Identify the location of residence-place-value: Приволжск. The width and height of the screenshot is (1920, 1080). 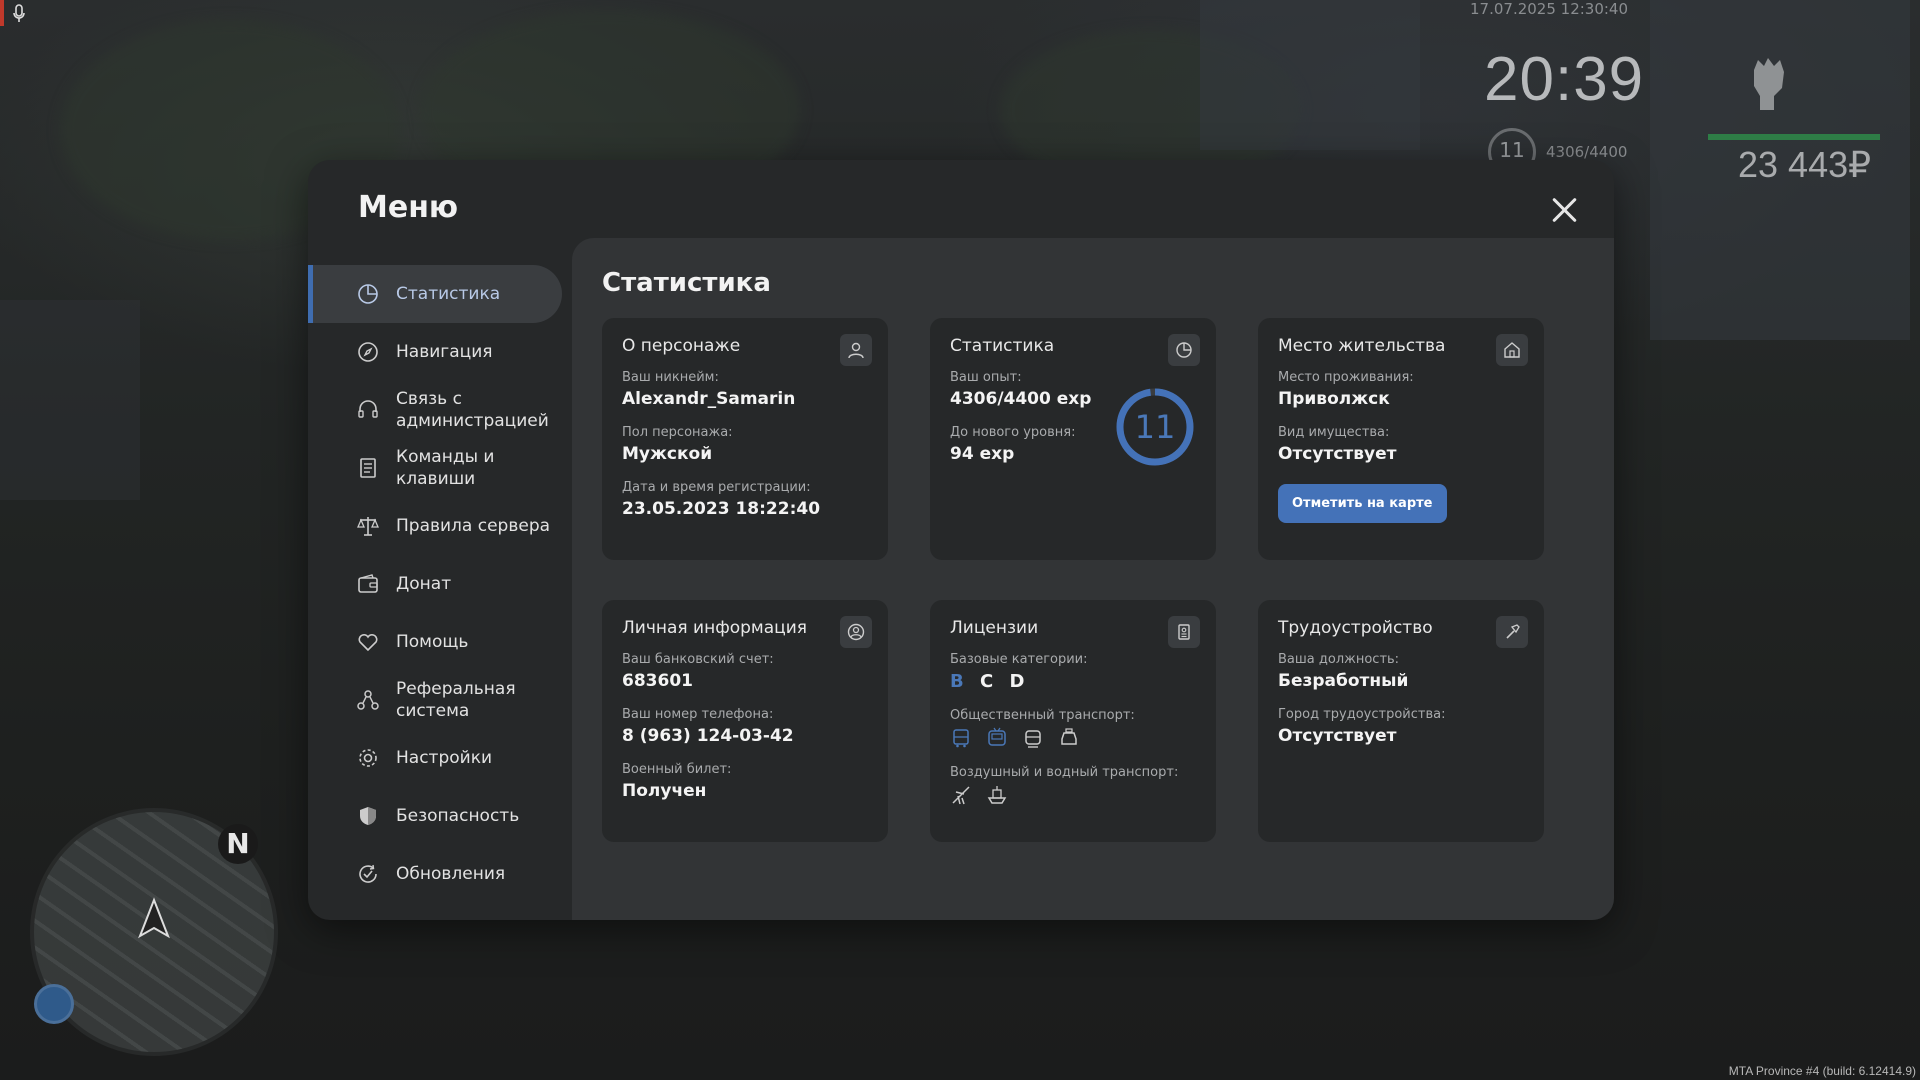
(1334, 399).